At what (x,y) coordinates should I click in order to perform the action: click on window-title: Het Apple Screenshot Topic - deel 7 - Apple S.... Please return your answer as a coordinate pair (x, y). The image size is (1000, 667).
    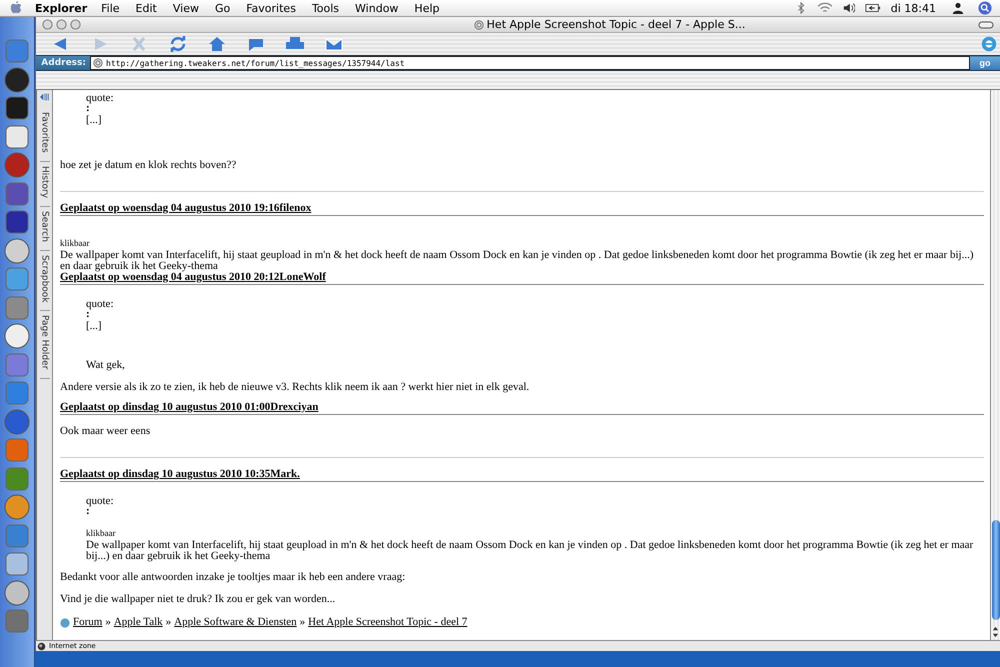
    Looking at the image, I should click on (616, 24).